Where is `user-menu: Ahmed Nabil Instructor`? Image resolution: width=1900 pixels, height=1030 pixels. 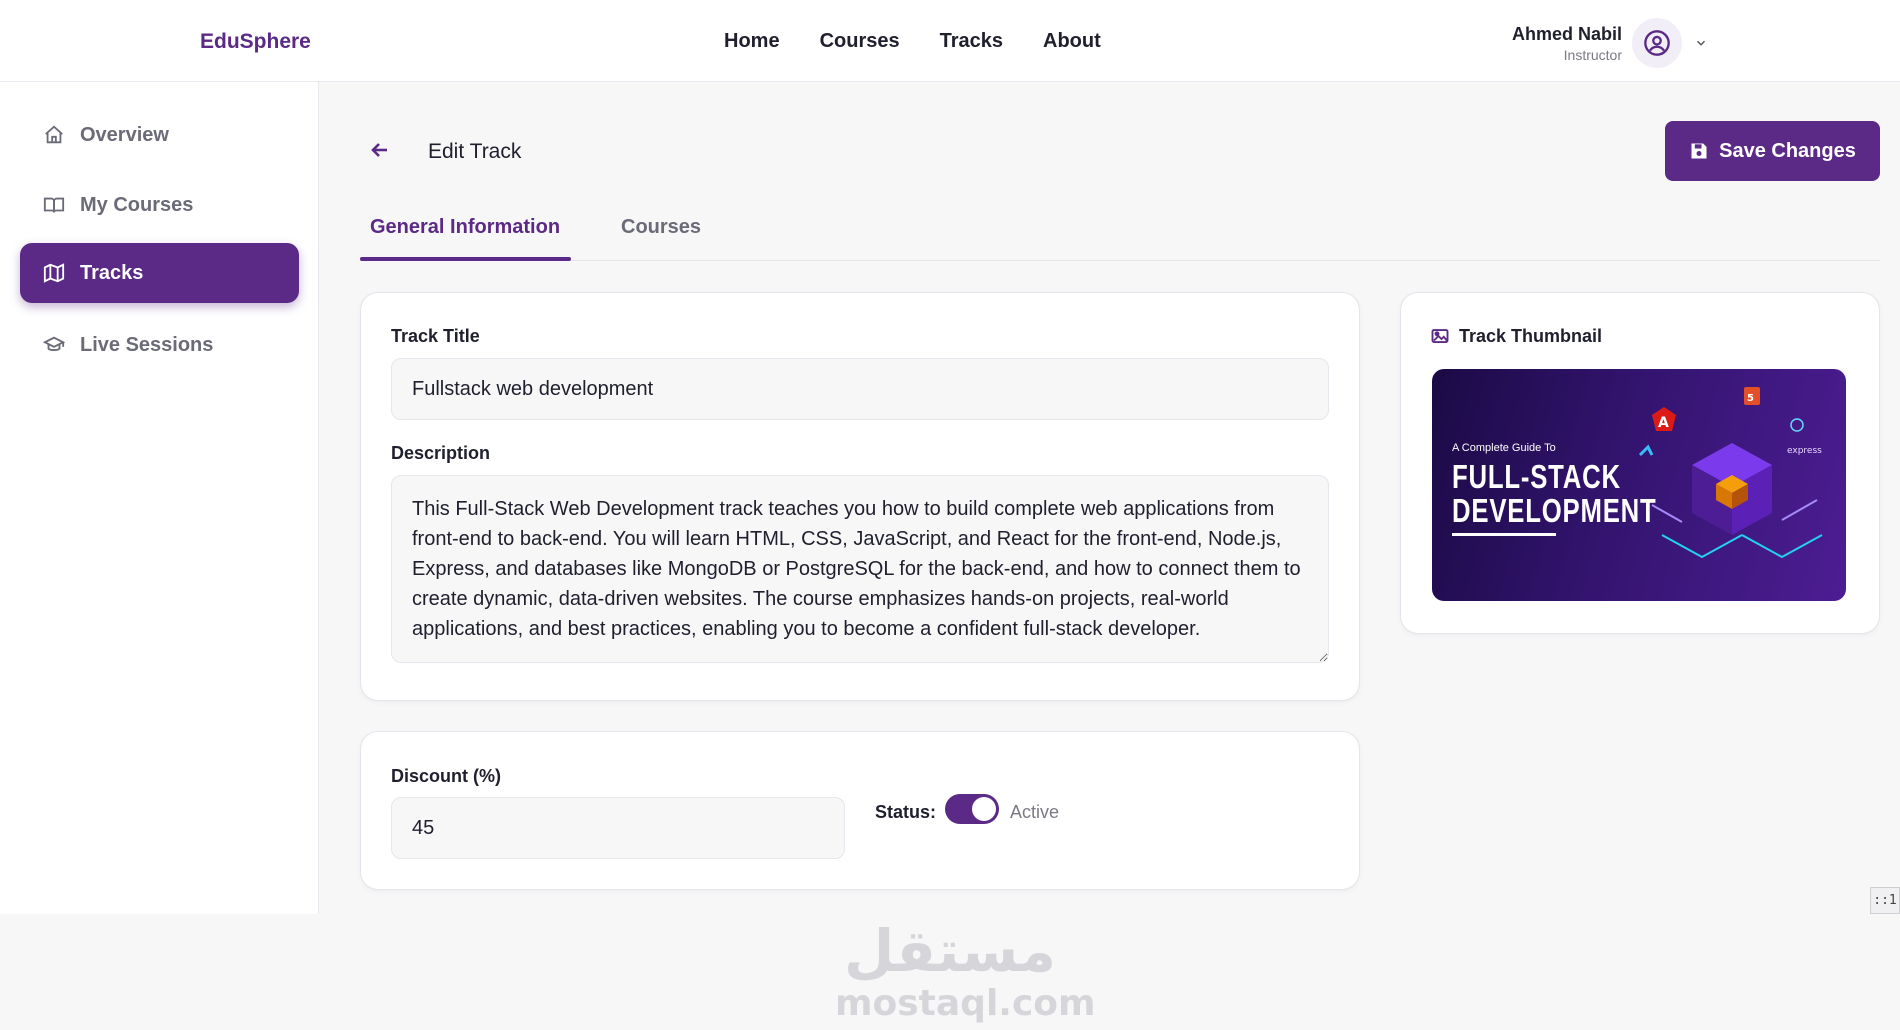 user-menu: Ahmed Nabil Instructor is located at coordinates (1610, 43).